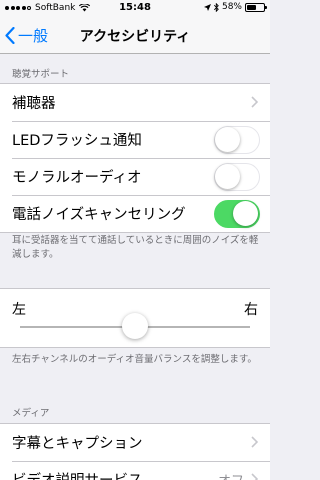 The width and height of the screenshot is (320, 480). I want to click on phone-noise-cancellation-switch, so click(237, 214).